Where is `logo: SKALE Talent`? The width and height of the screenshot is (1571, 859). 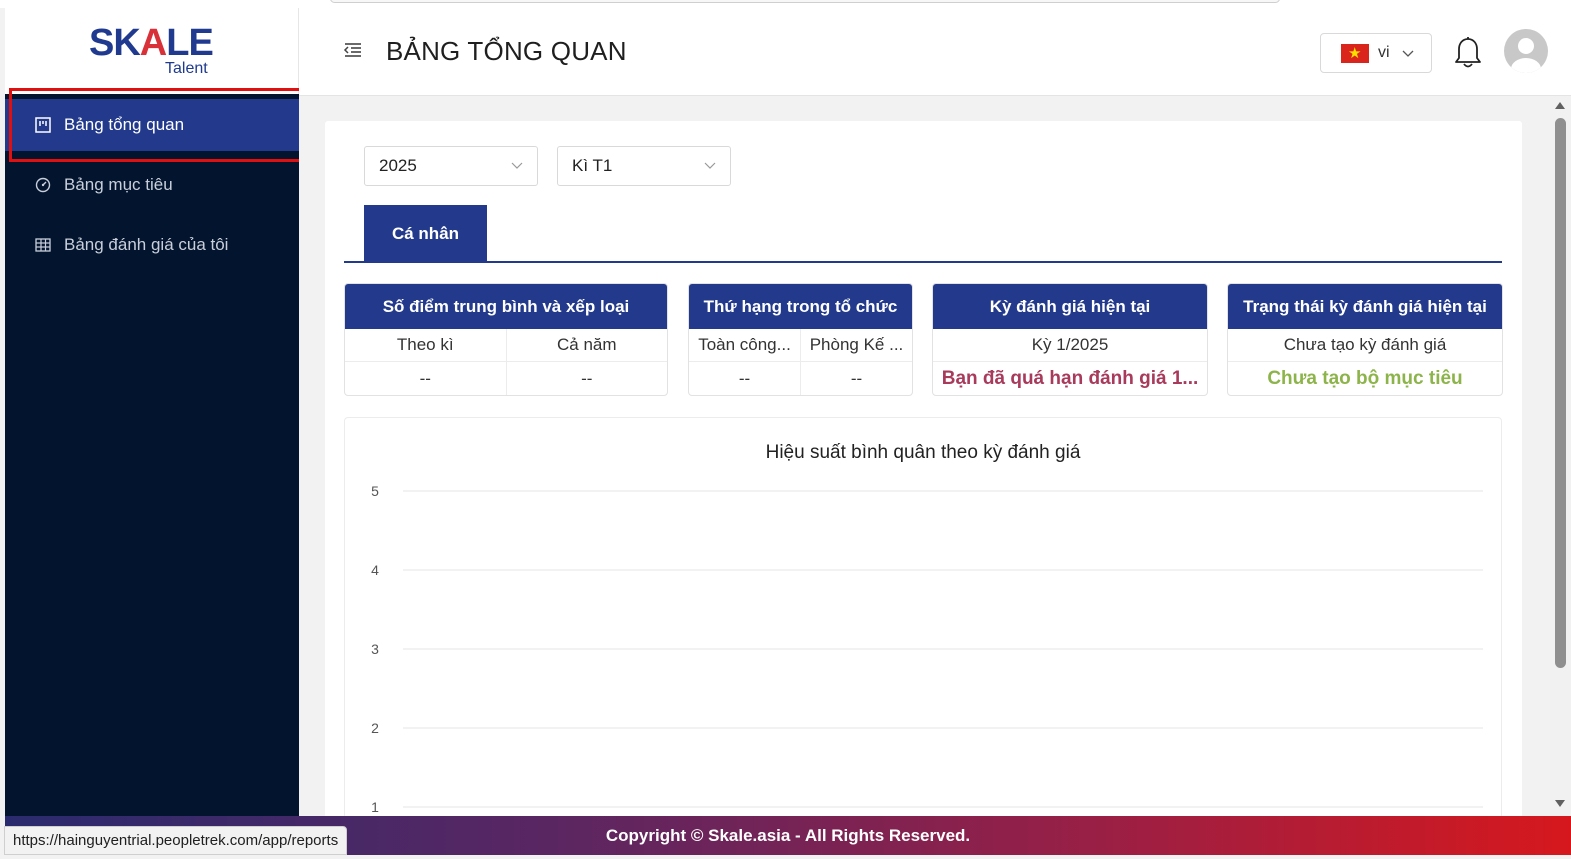 logo: SKALE Talent is located at coordinates (152, 51).